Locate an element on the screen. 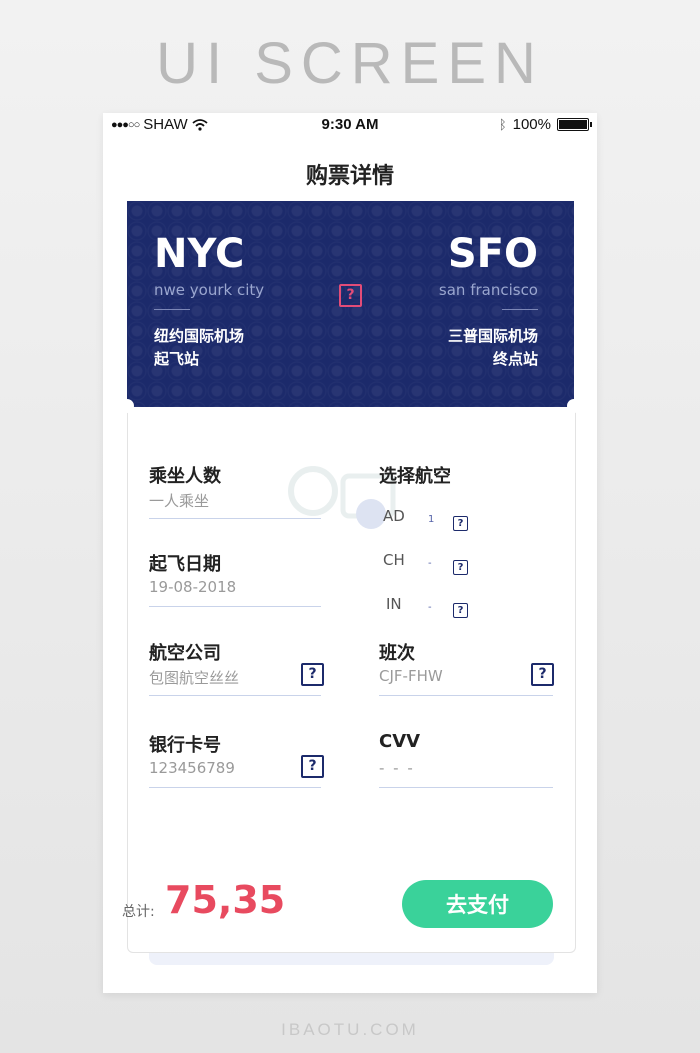 Image resolution: width=700 pixels, height=1053 pixels. departure-date-input: 19-08-2018 is located at coordinates (192, 587).